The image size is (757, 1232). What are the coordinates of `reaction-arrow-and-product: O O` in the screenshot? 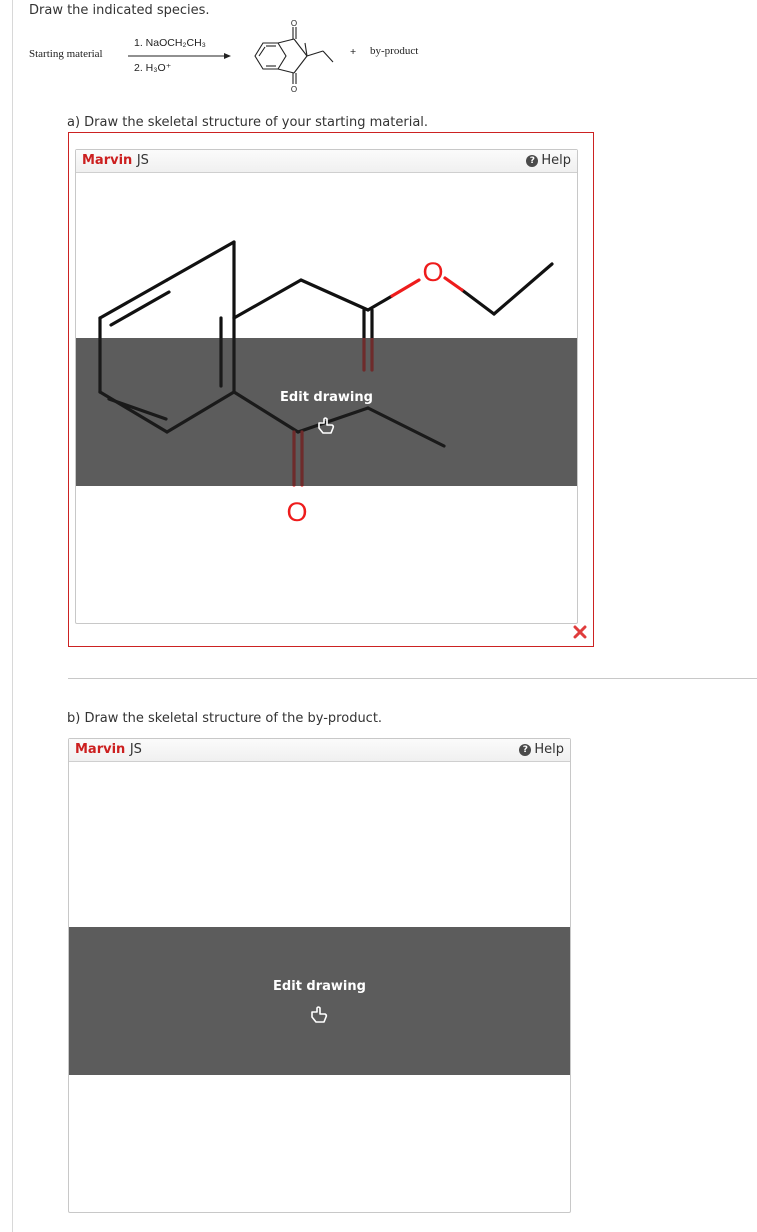 It's located at (231, 56).